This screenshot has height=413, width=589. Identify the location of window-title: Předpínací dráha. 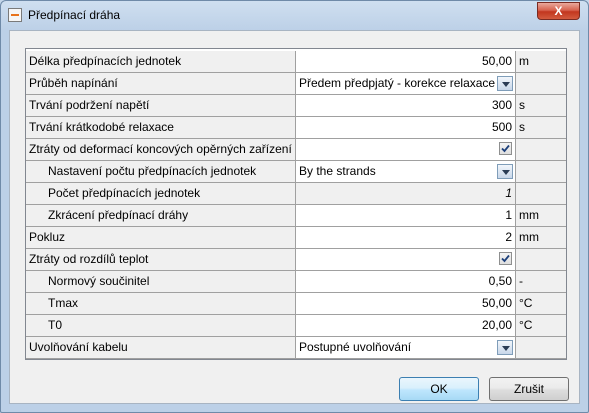
(74, 15).